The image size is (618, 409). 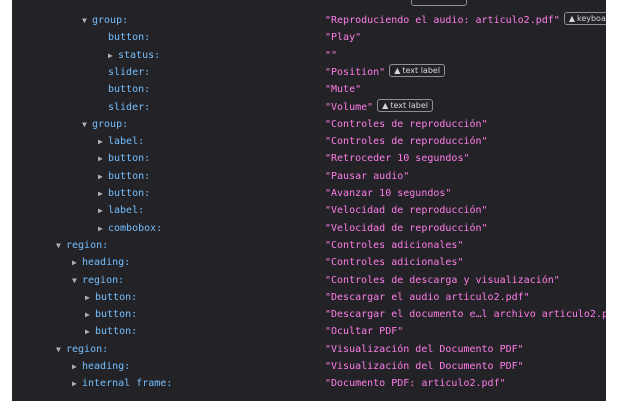 I want to click on accessible-name: "Avanzar 10 segundos", so click(x=388, y=193).